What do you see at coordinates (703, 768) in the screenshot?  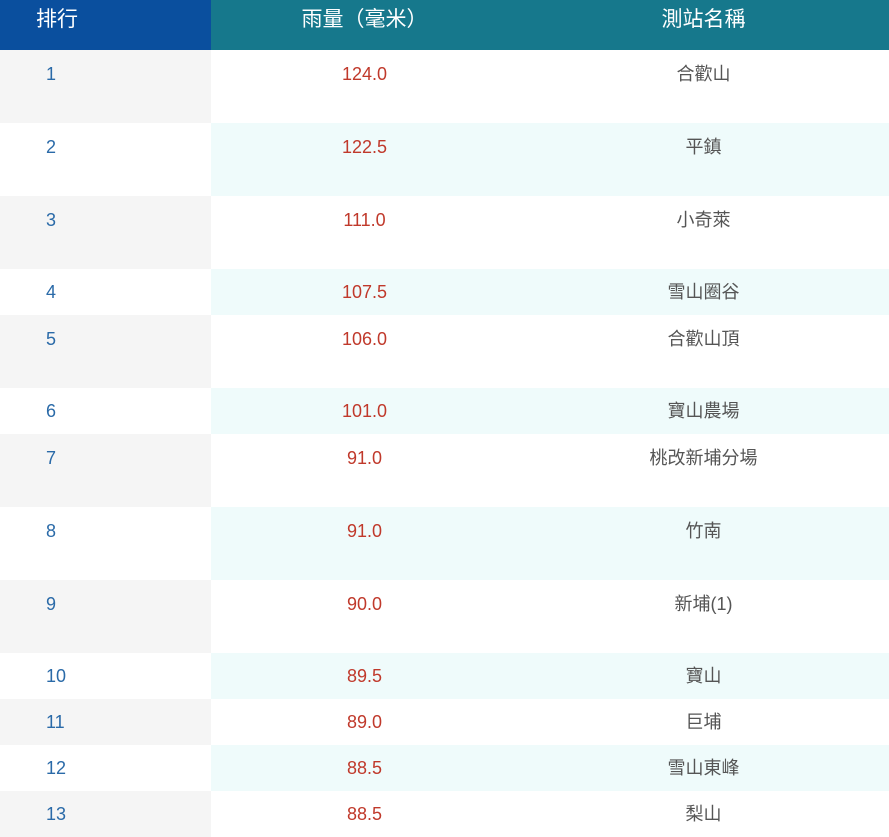 I see `station-cell: 雪山東峰` at bounding box center [703, 768].